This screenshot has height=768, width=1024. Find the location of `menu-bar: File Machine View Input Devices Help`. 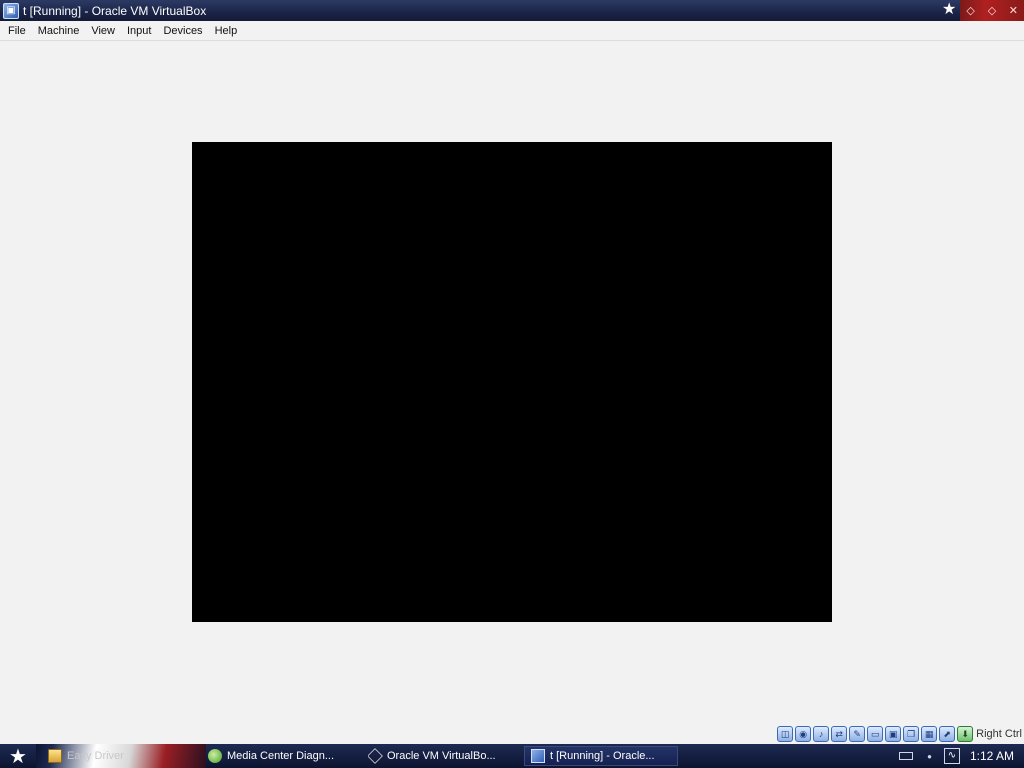

menu-bar: File Machine View Input Devices Help is located at coordinates (512, 31).